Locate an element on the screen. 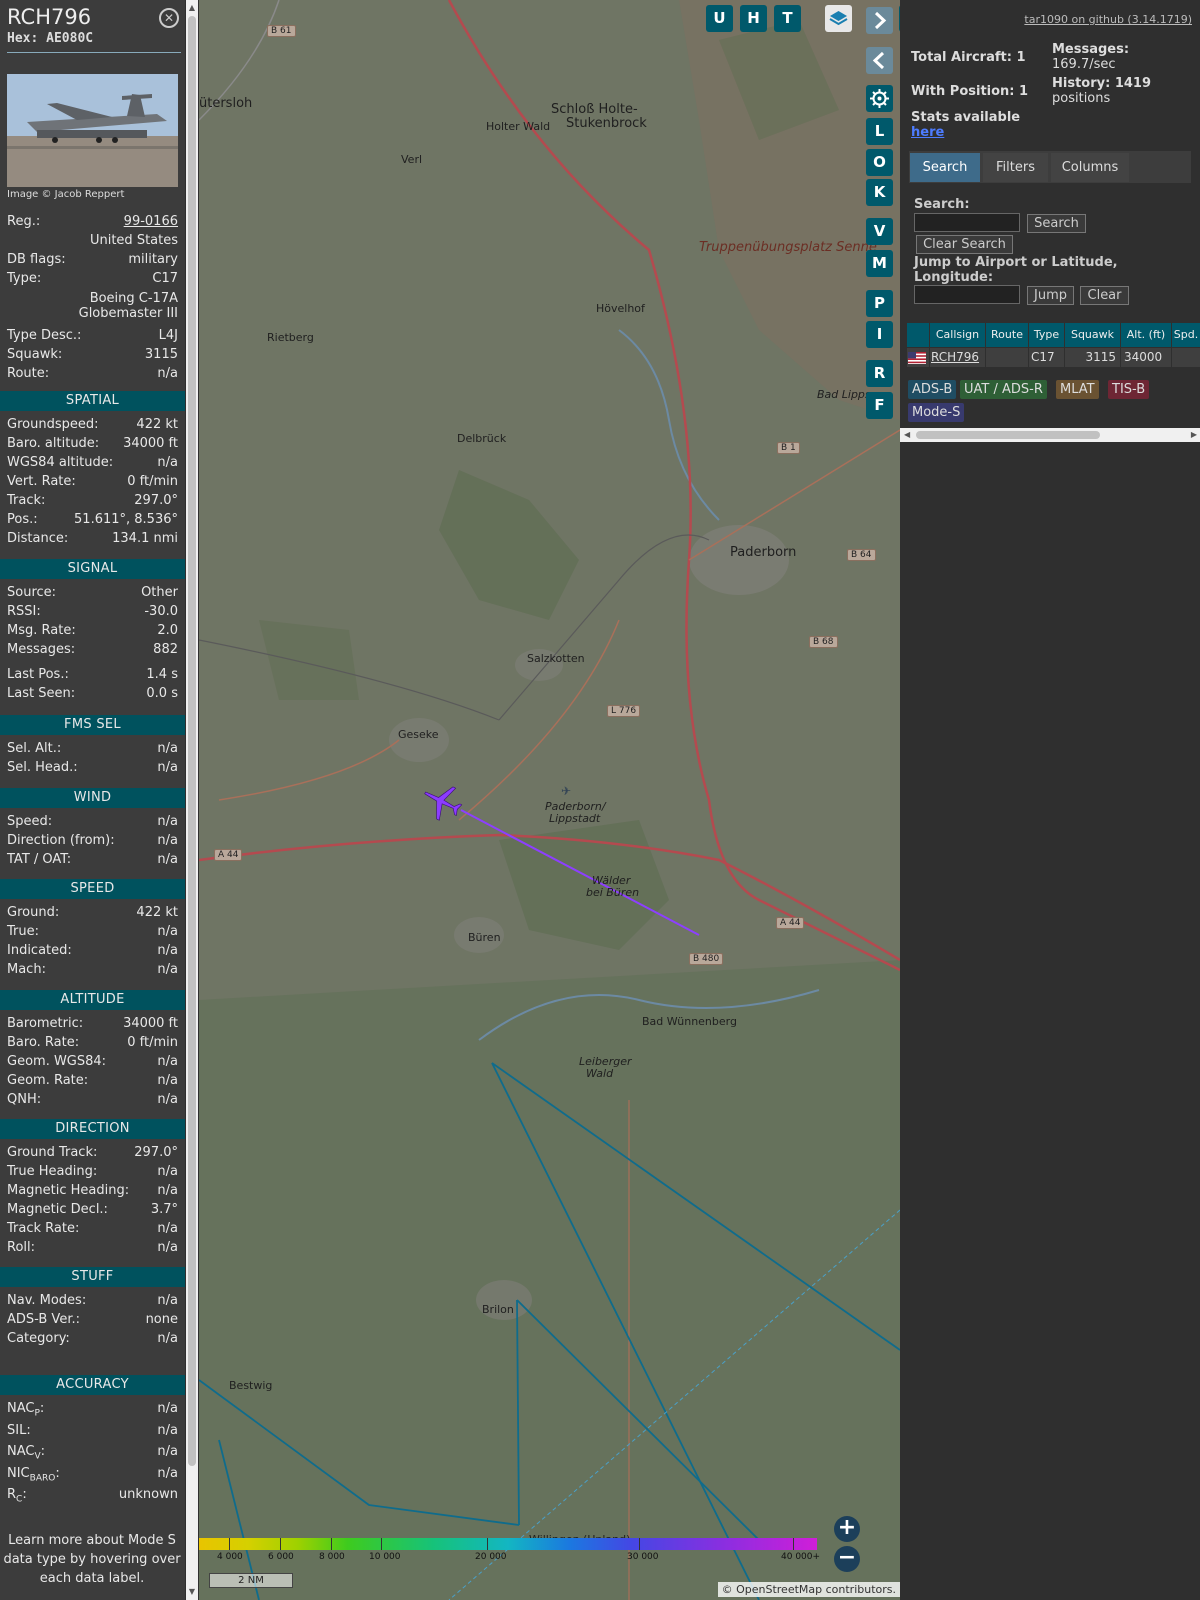 The height and width of the screenshot is (1600, 1200). info-key: Last Pos.: is located at coordinates (38, 674).